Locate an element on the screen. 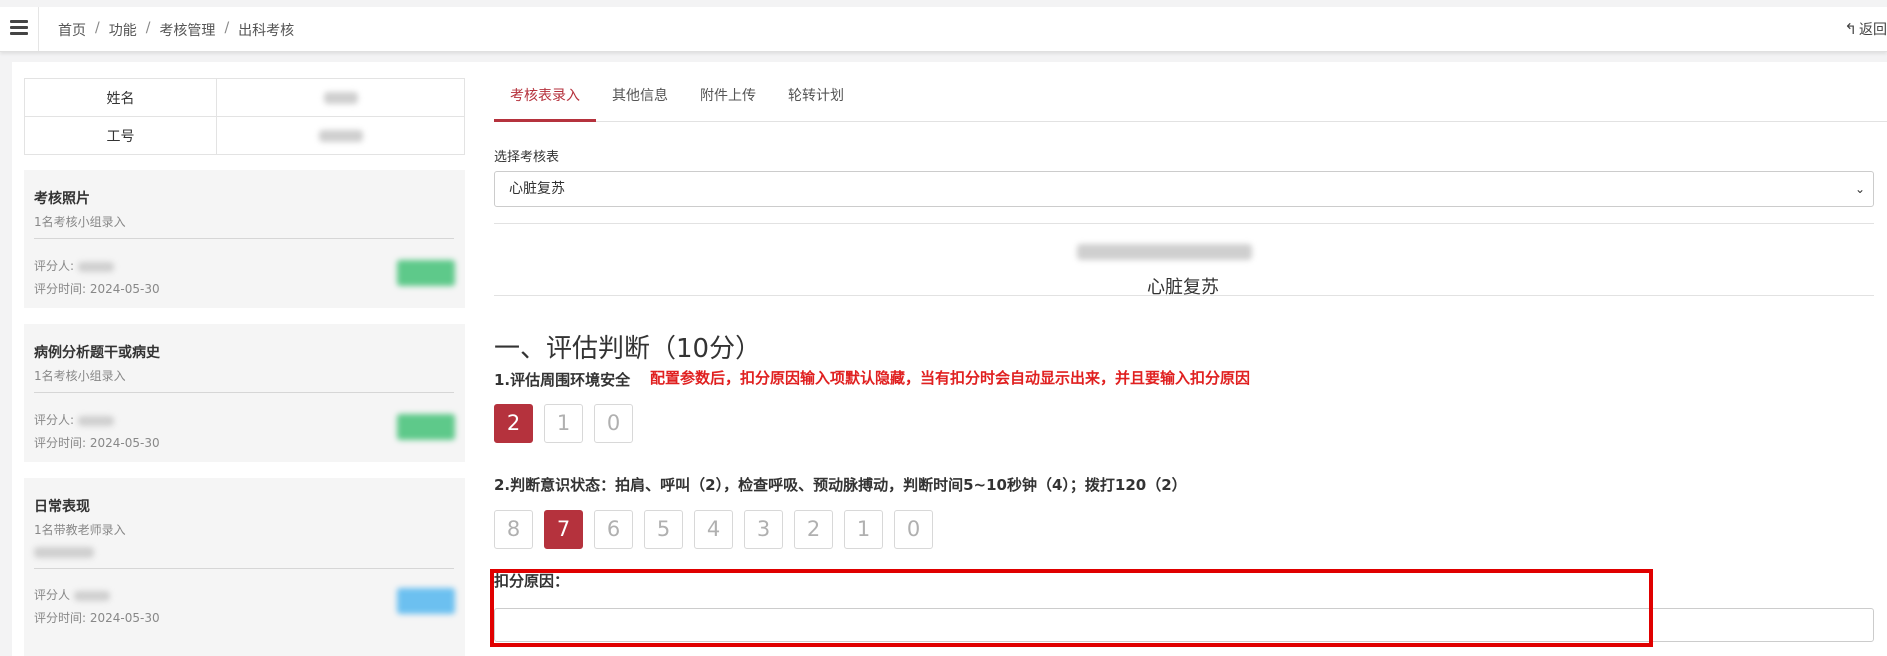 The height and width of the screenshot is (656, 1887). breadcrumb-home: 首页 is located at coordinates (72, 30).